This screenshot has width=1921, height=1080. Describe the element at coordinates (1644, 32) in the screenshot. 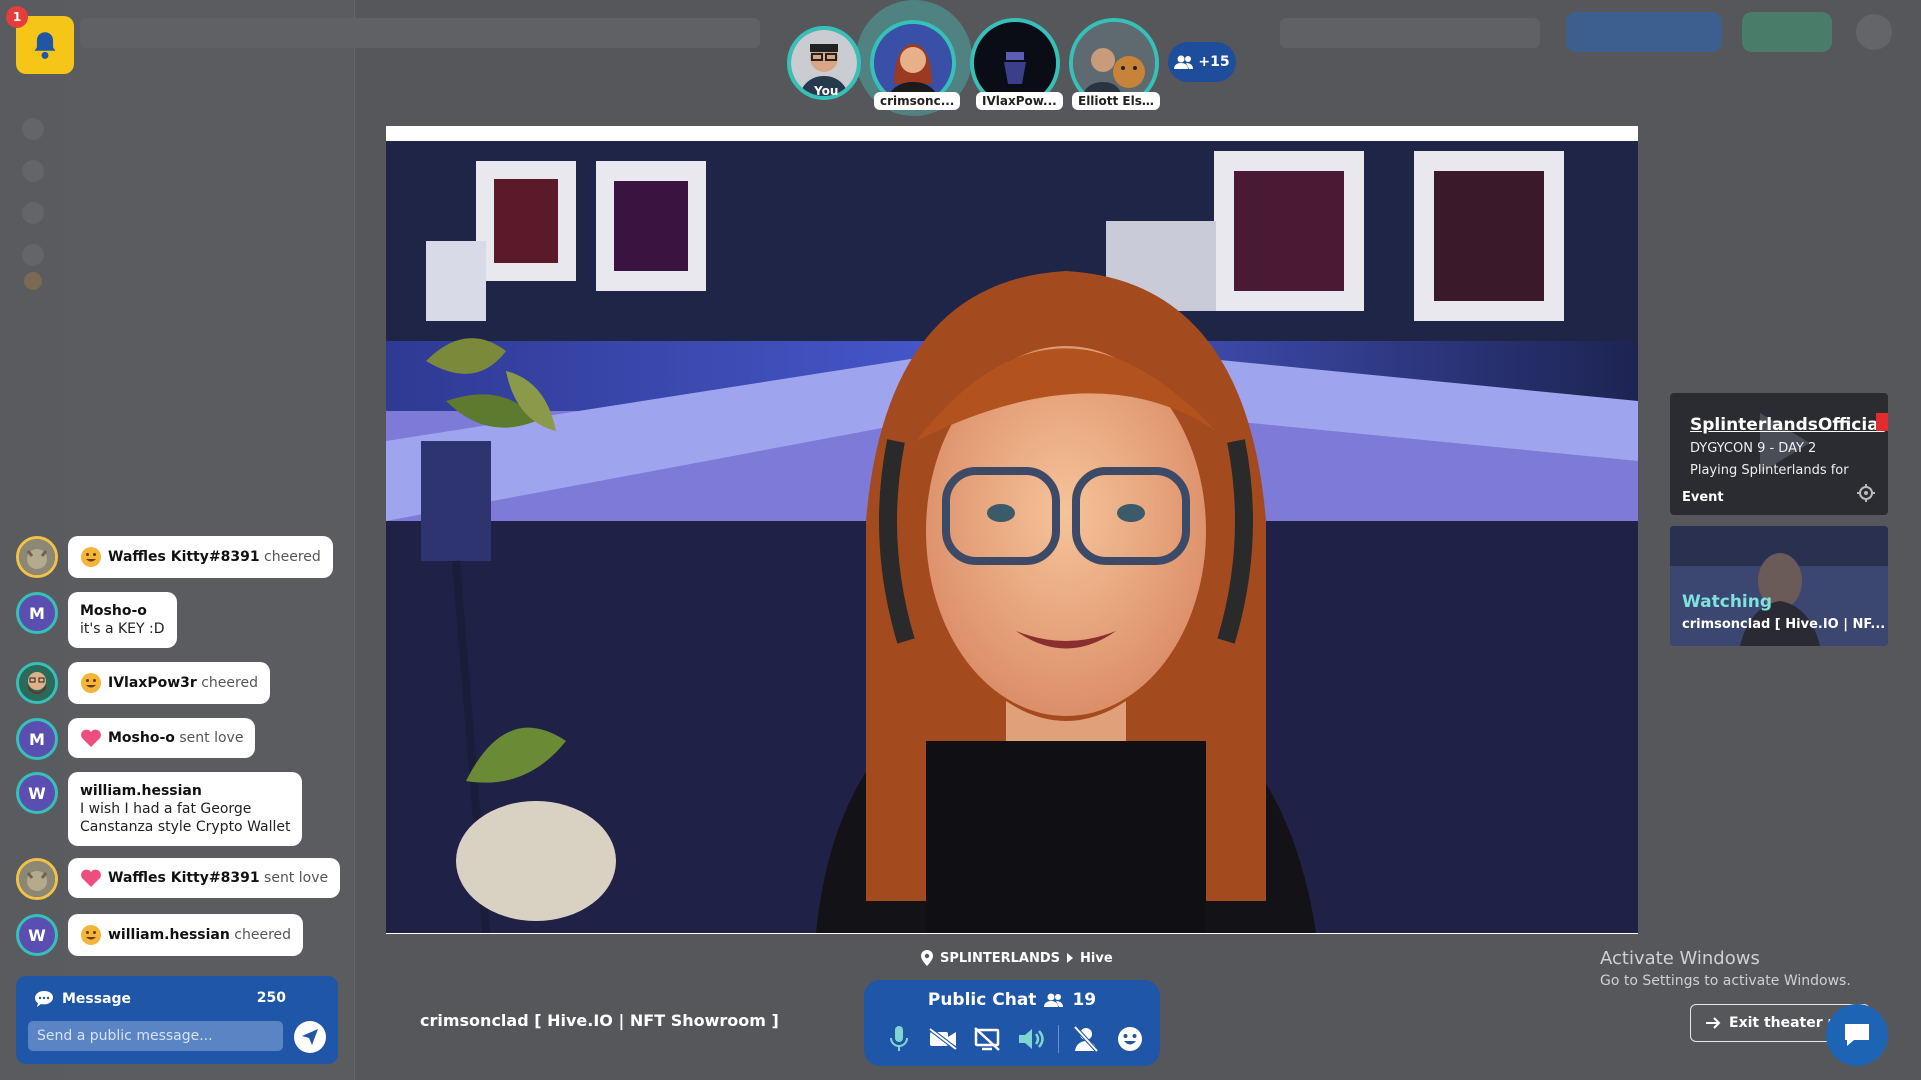

I see `blurred-button` at that location.